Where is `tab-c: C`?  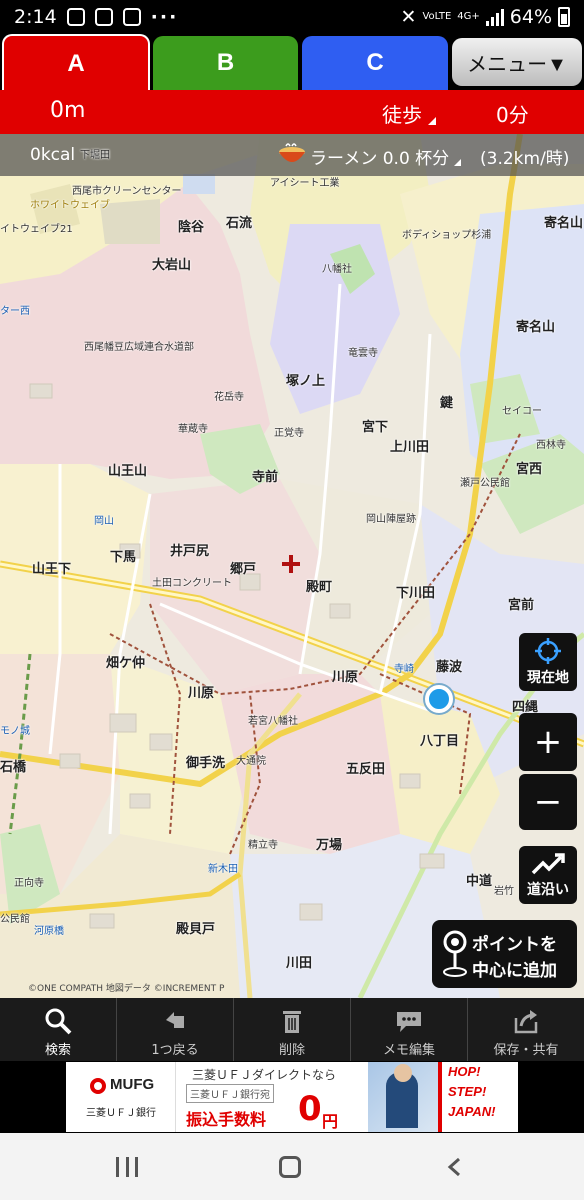
tab-c: C is located at coordinates (375, 63).